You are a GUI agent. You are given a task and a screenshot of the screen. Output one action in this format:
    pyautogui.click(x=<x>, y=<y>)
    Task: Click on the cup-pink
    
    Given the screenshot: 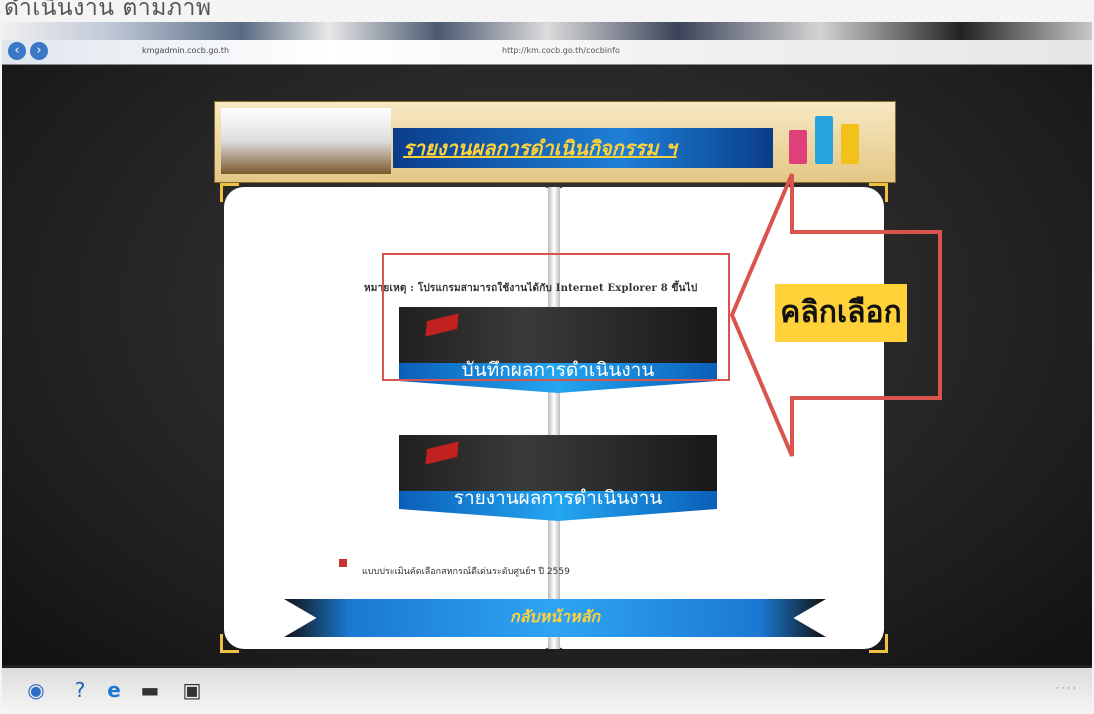 What is the action you would take?
    pyautogui.click(x=798, y=147)
    